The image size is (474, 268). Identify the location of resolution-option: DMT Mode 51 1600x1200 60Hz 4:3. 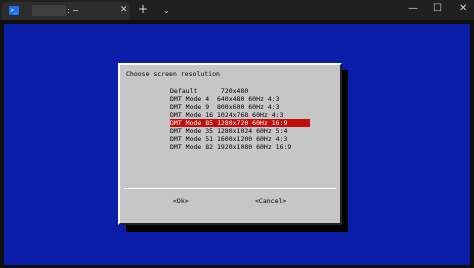
(240, 139).